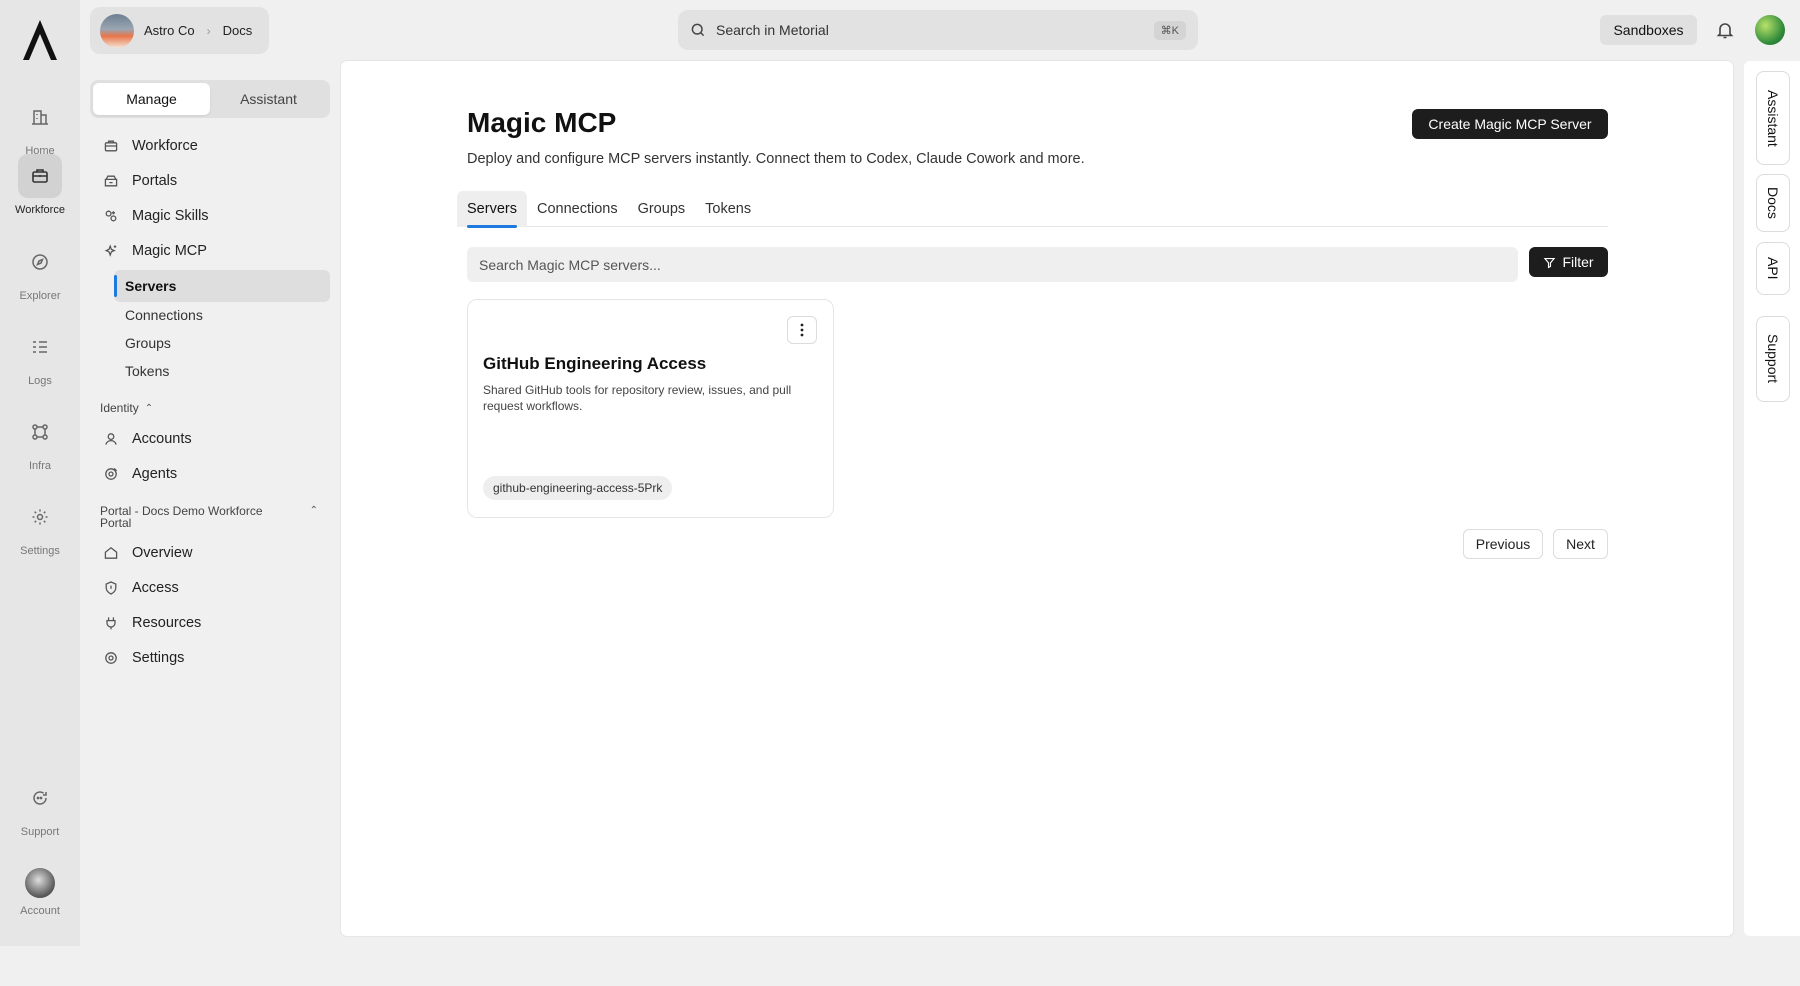  Describe the element at coordinates (542, 122) in the screenshot. I see `page-title: Magic MCP` at that location.